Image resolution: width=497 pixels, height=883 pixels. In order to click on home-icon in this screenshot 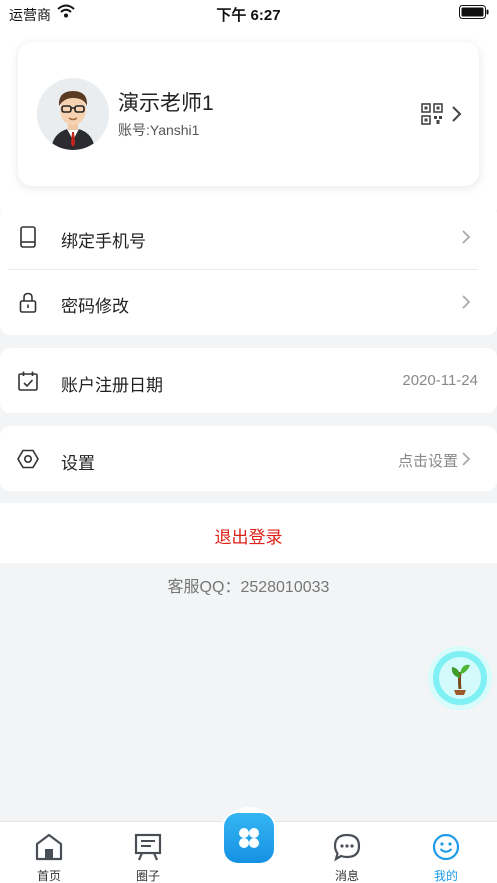, I will do `click(49, 847)`.